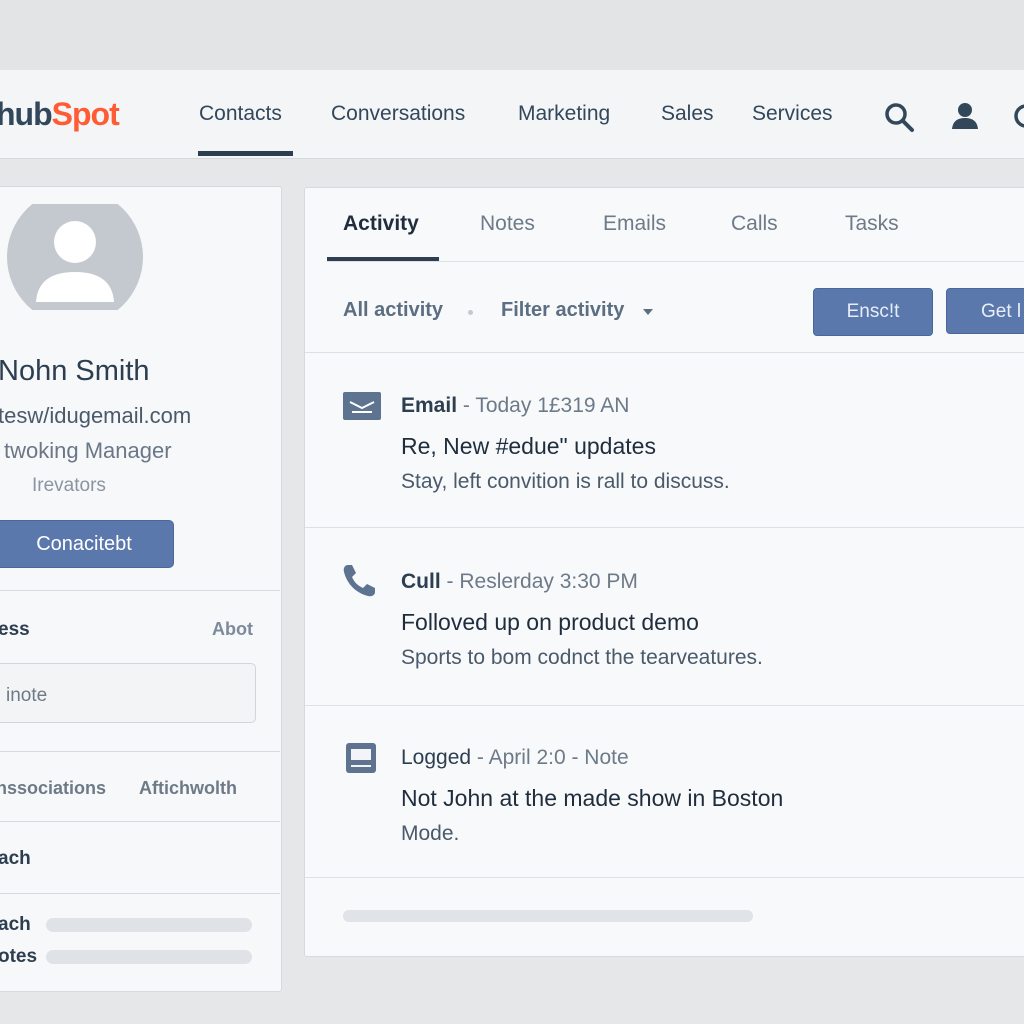  I want to click on primary-action-button: Ensc!t, so click(873, 312).